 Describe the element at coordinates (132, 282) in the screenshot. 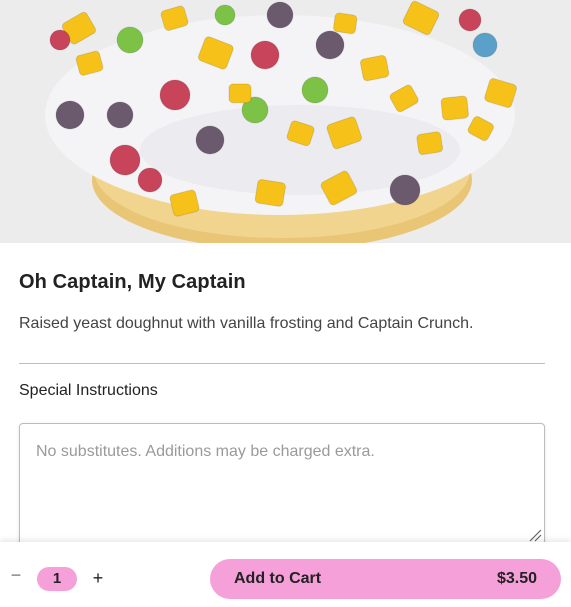

I see `product-title: Oh Captain, My Captain` at that location.